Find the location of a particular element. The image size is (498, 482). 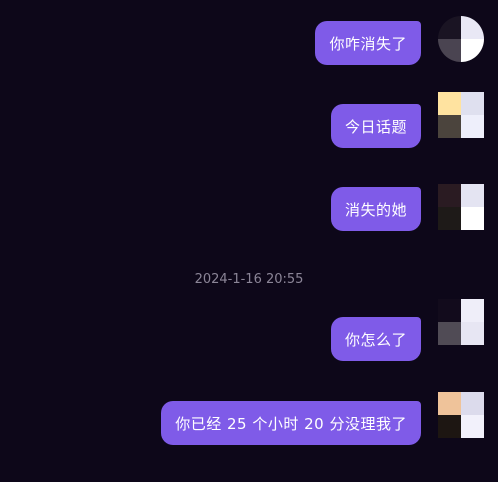

message-bubble: 消失的她 is located at coordinates (375, 209).